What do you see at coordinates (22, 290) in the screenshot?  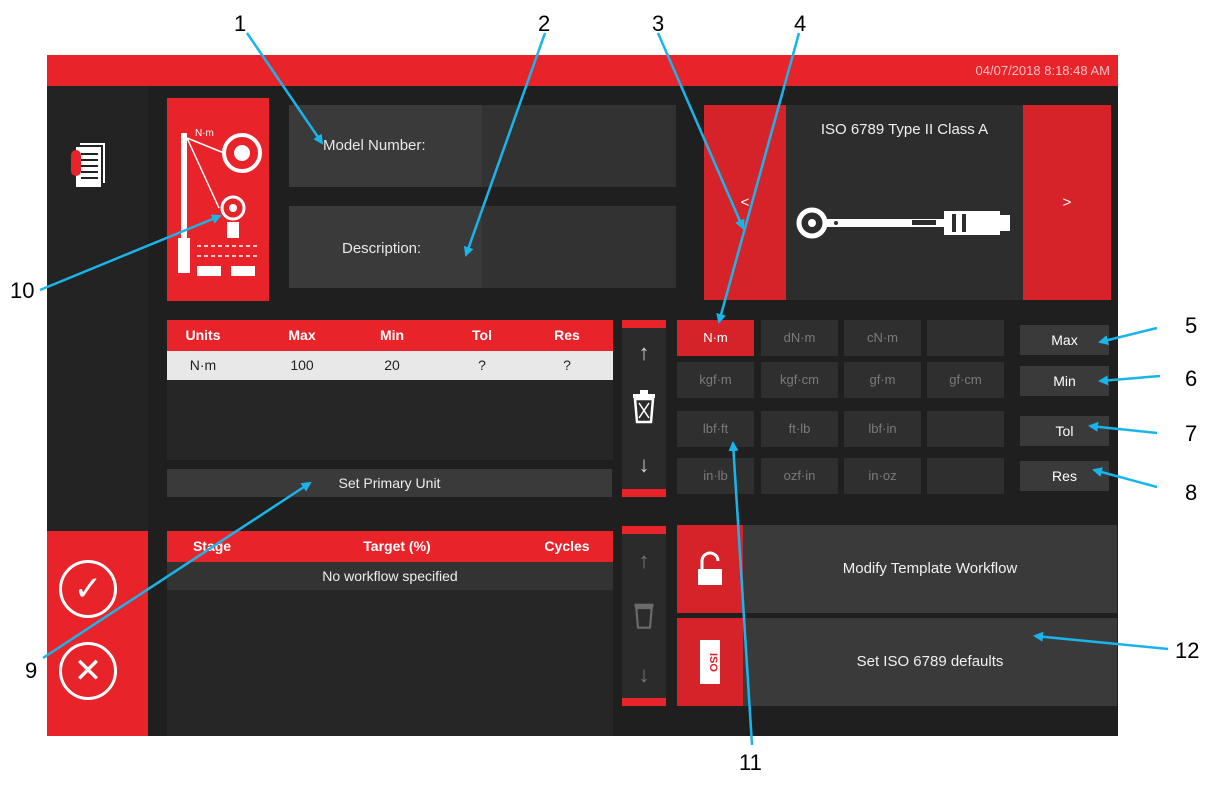 I see `callout-10: 10` at bounding box center [22, 290].